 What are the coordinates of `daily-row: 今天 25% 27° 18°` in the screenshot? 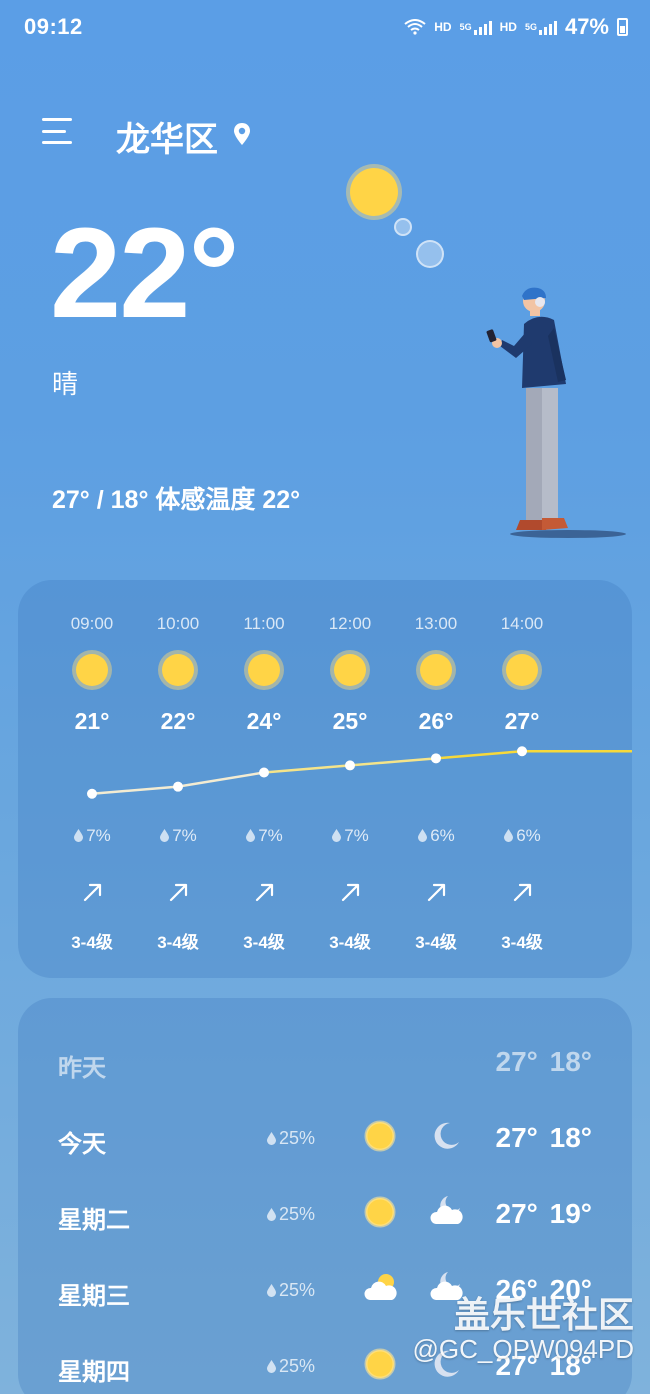 It's located at (325, 1139).